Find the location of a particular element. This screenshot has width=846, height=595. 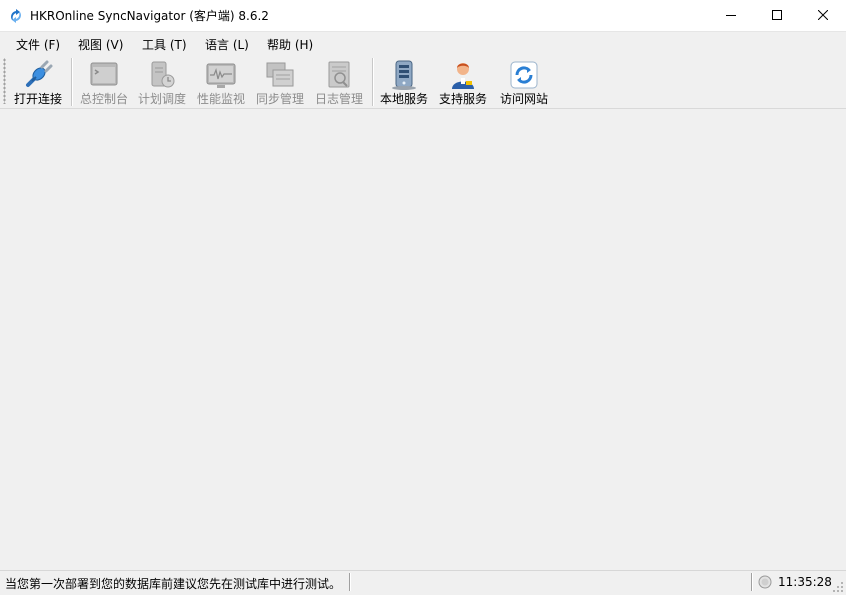

sync-manage-label: 同步管理 is located at coordinates (279, 99).